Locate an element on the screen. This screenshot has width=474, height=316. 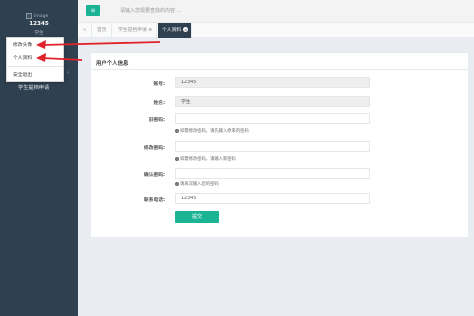
new-password-help-text: 如需修改密码，请输入新密码 is located at coordinates (208, 159).